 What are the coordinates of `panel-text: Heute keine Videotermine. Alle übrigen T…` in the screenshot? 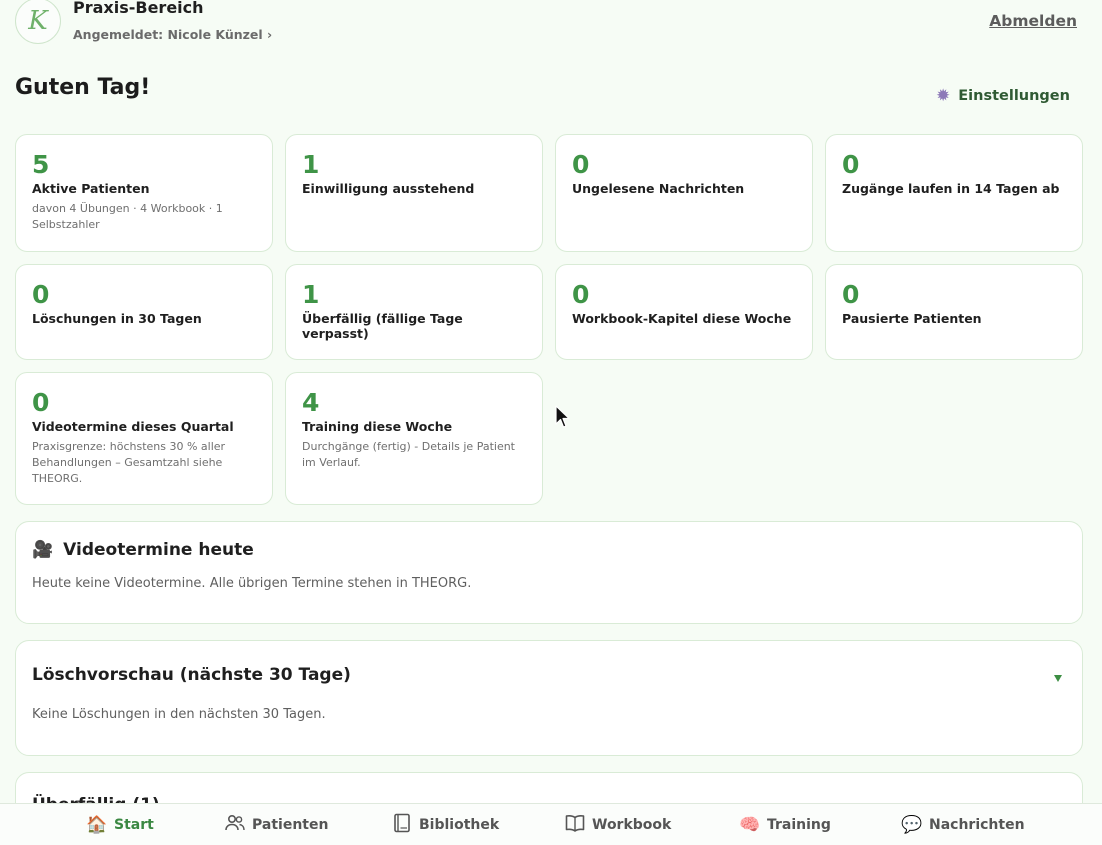 It's located at (252, 583).